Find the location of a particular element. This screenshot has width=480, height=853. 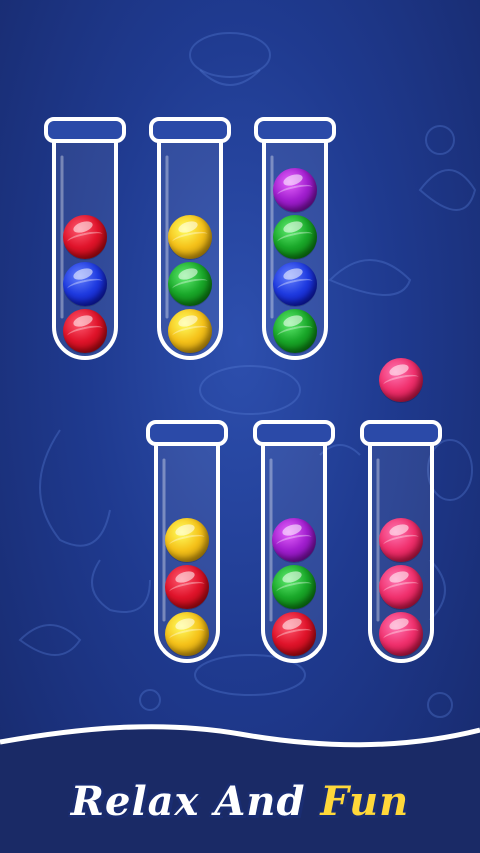

lifted-ball is located at coordinates (401, 380).